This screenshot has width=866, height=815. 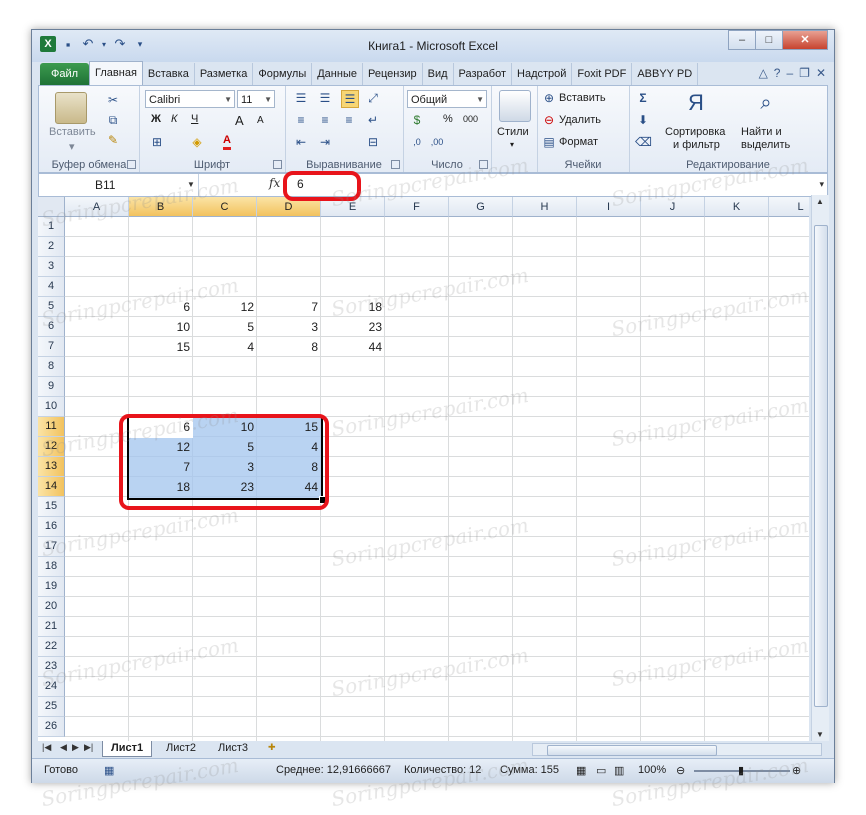 I want to click on shrink-font-button: A, so click(x=260, y=120).